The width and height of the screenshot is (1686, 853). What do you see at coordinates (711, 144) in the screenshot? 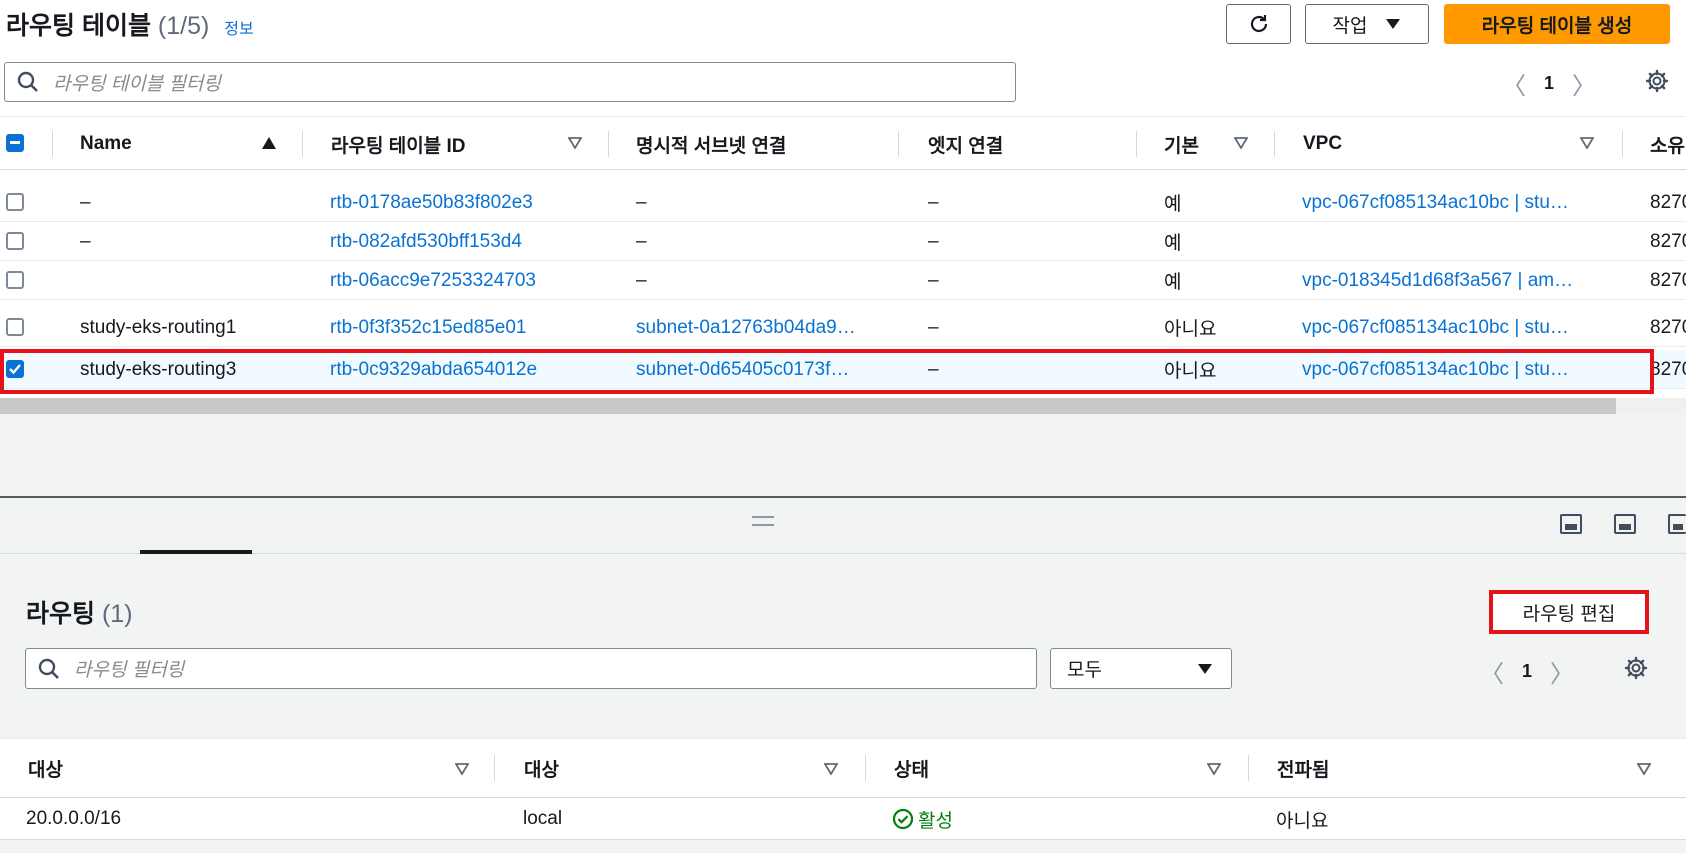
I see `col-explicit-subnet: 명시적 서브넷 연결` at bounding box center [711, 144].